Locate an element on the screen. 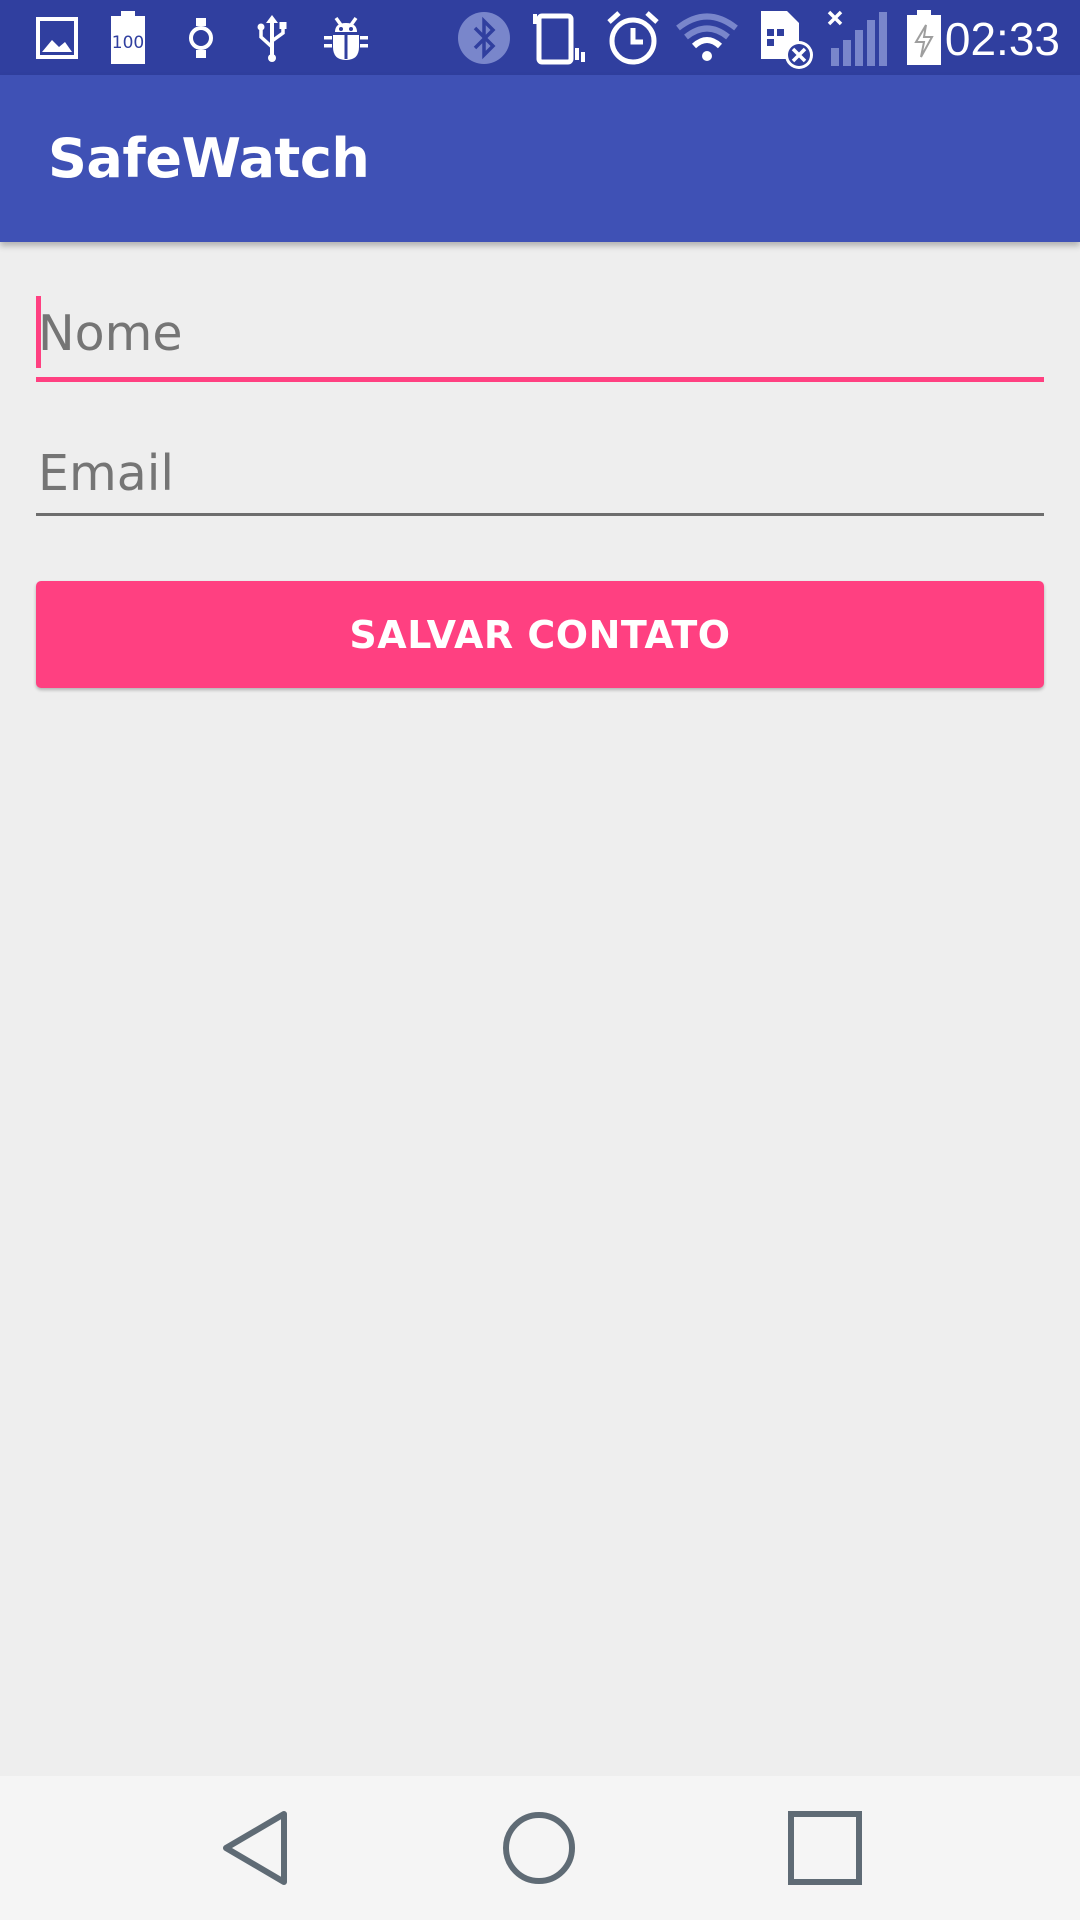 The height and width of the screenshot is (1920, 1080). bug-icon is located at coordinates (346, 37).